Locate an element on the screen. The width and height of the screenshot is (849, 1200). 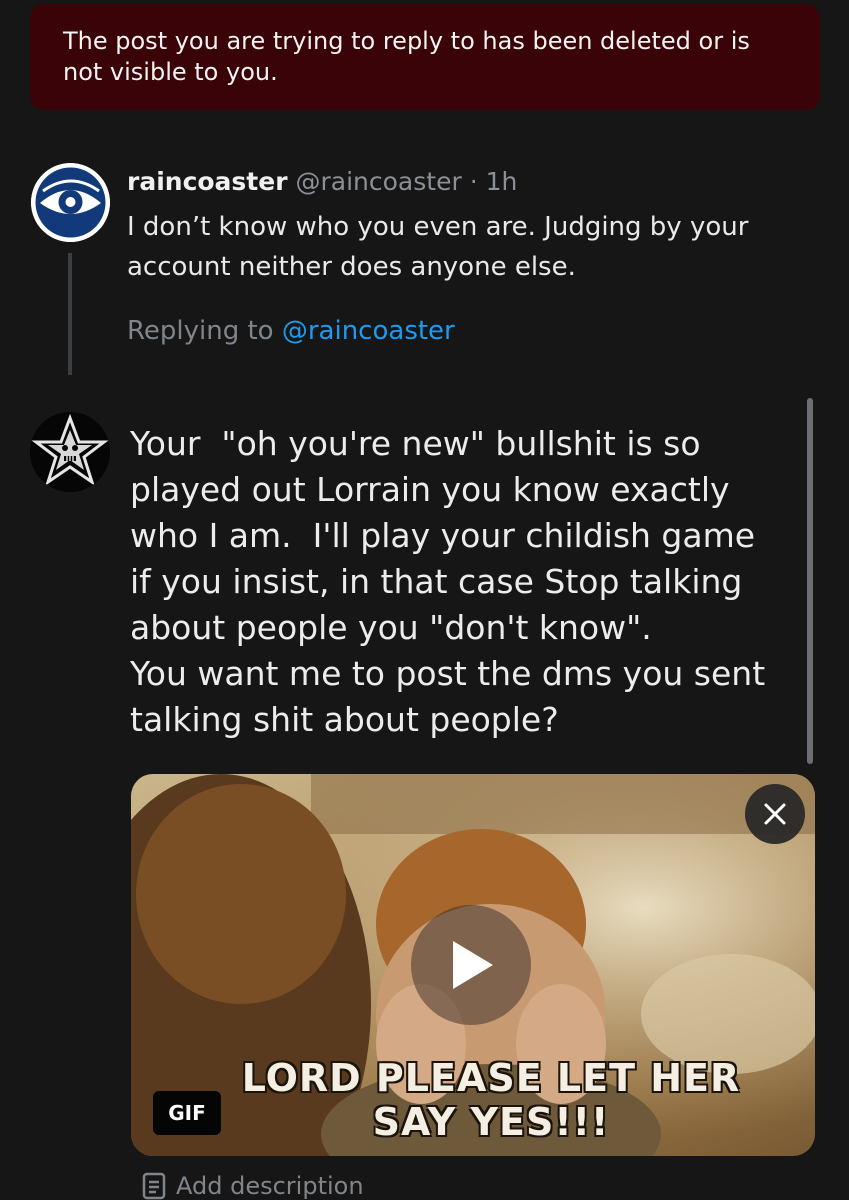
replying-to: Replying to @raincoaster is located at coordinates (291, 331).